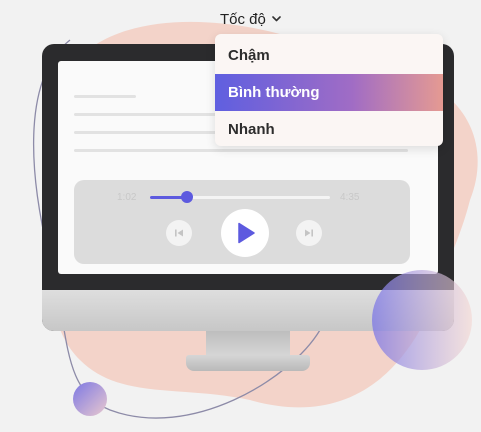 This screenshot has width=481, height=432. I want to click on speed-dropdown-toggle: Tốc độ, so click(250, 19).